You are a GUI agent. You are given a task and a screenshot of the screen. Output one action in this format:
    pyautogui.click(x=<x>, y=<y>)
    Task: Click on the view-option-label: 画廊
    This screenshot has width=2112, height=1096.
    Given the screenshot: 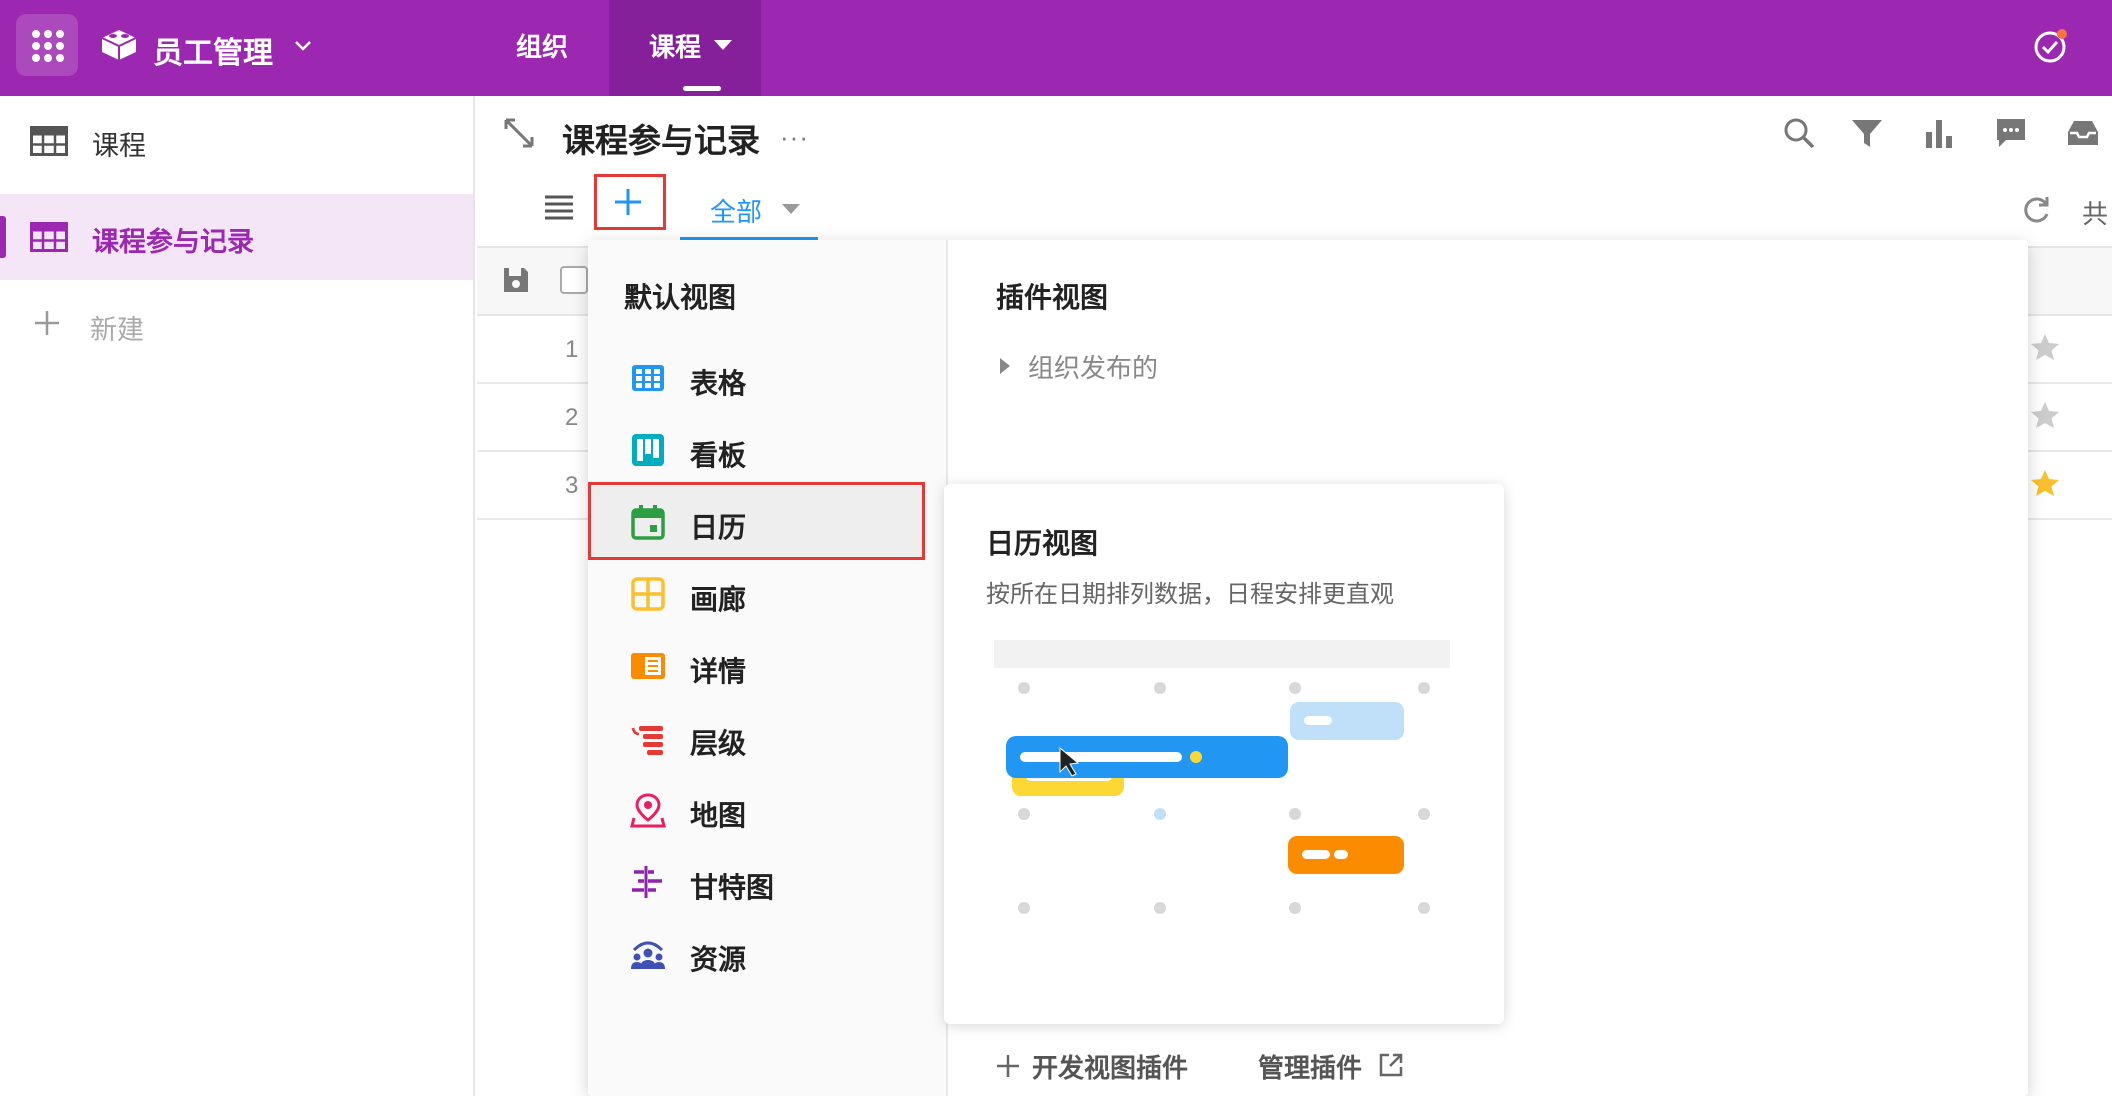 What is the action you would take?
    pyautogui.click(x=718, y=599)
    